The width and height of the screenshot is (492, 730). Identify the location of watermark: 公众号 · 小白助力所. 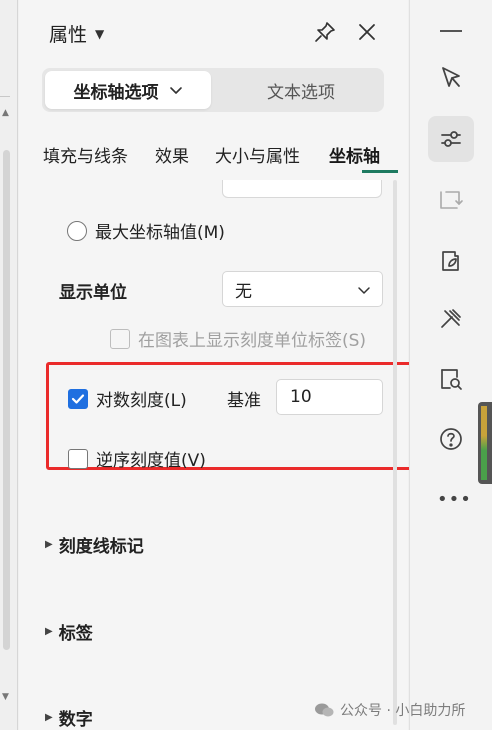
(389, 710).